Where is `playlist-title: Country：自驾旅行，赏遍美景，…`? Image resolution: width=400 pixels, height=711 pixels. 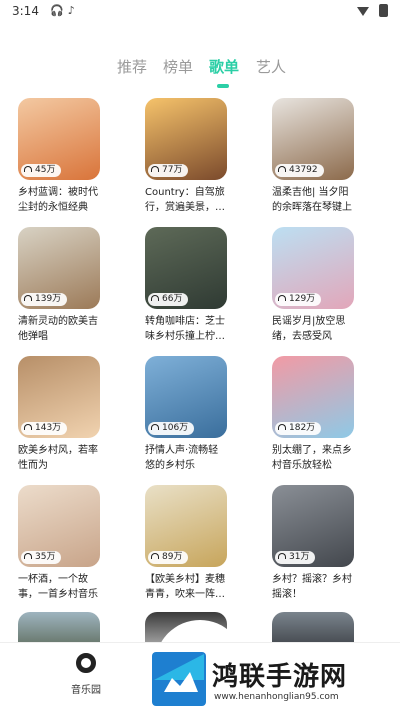
playlist-title: Country：自驾旅行，赏遍美景，… is located at coordinates (186, 200).